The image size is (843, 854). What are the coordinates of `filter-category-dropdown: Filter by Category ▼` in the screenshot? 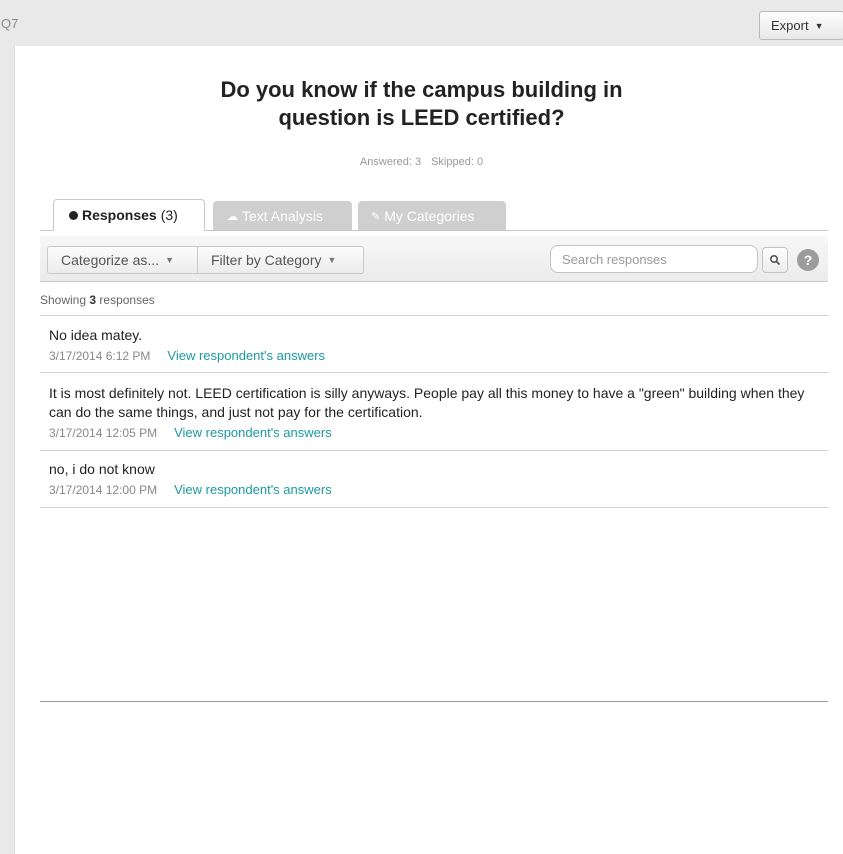 It's located at (280, 260).